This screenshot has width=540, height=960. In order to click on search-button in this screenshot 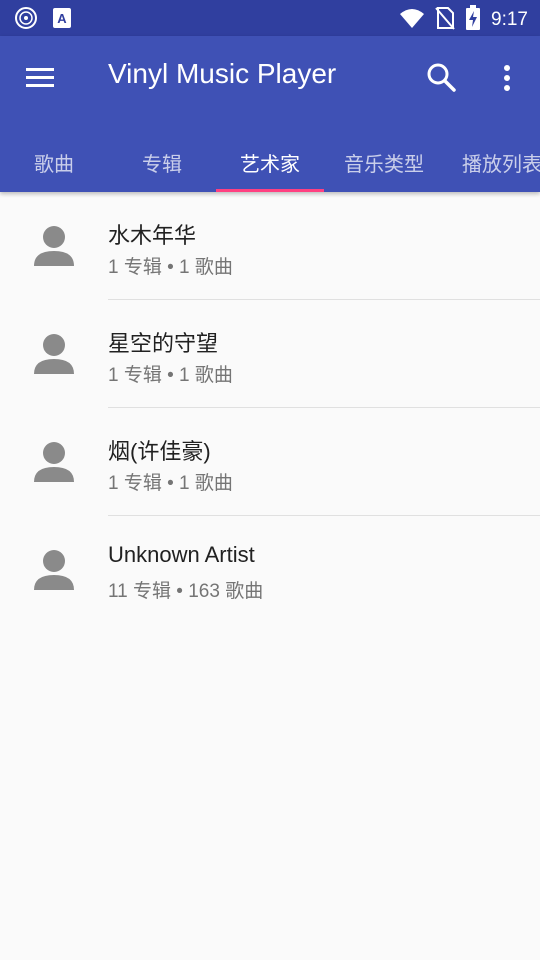, I will do `click(444, 80)`.